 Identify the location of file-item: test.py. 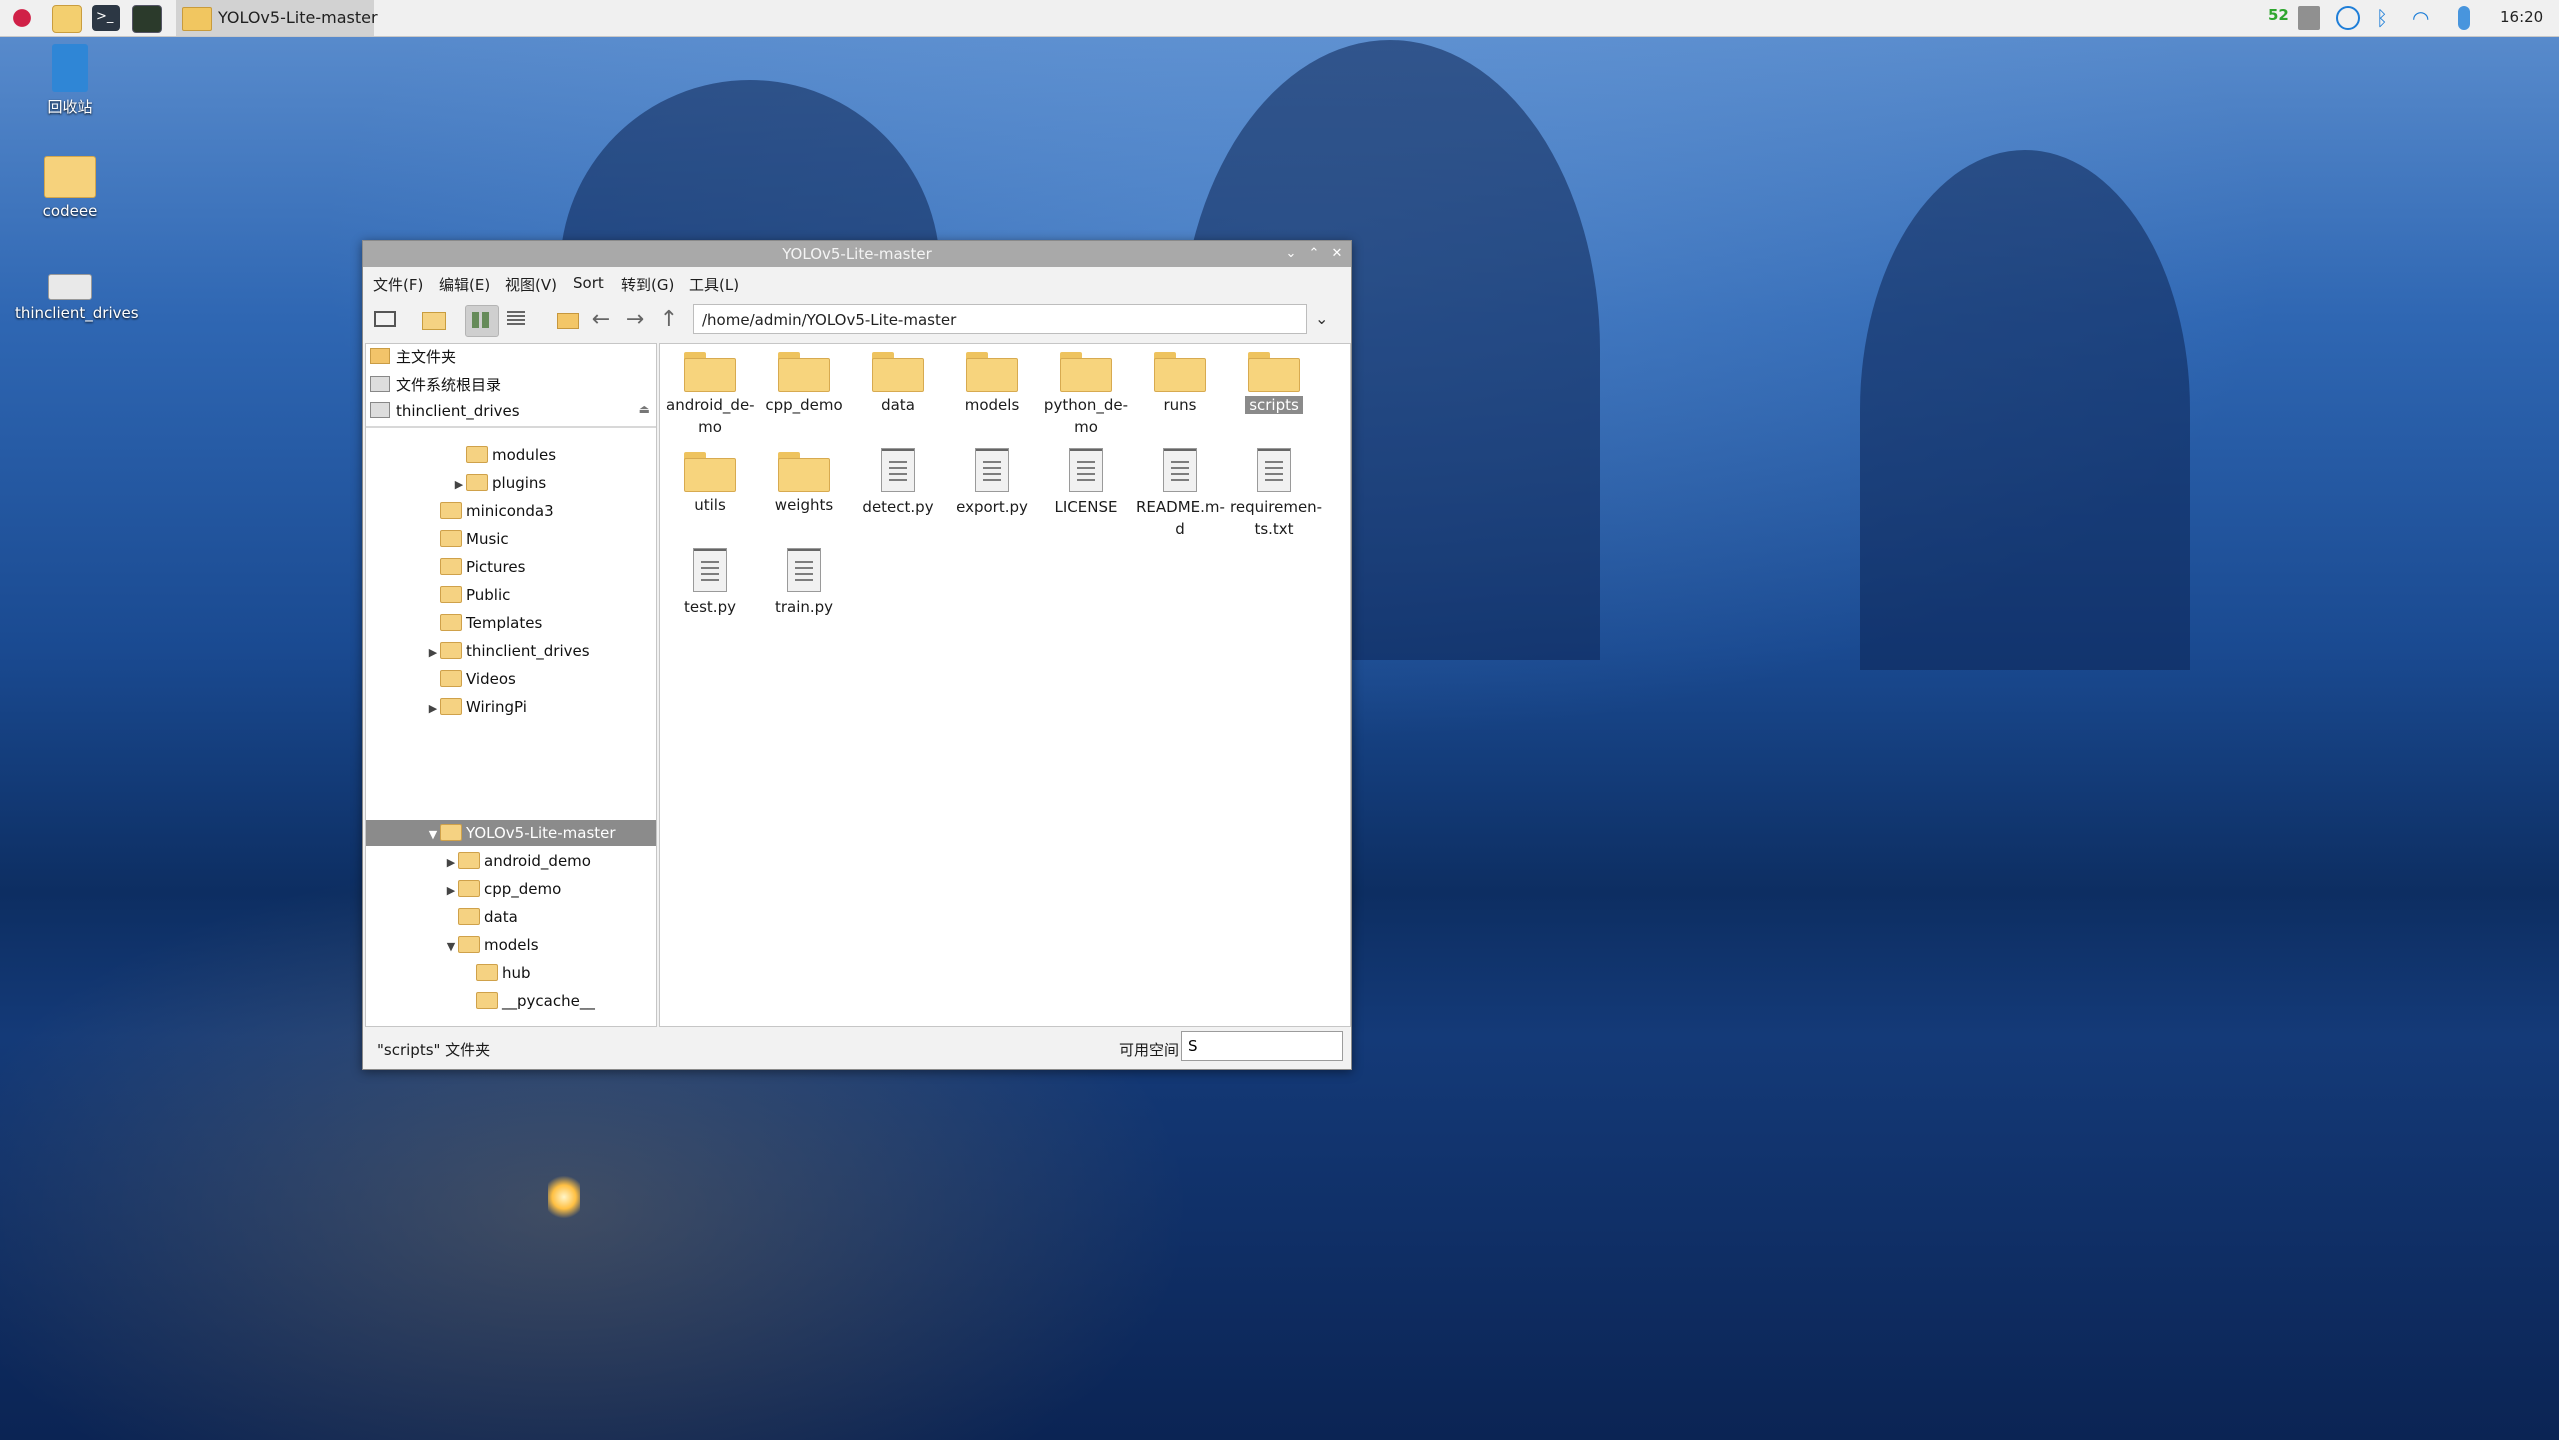
(710, 583).